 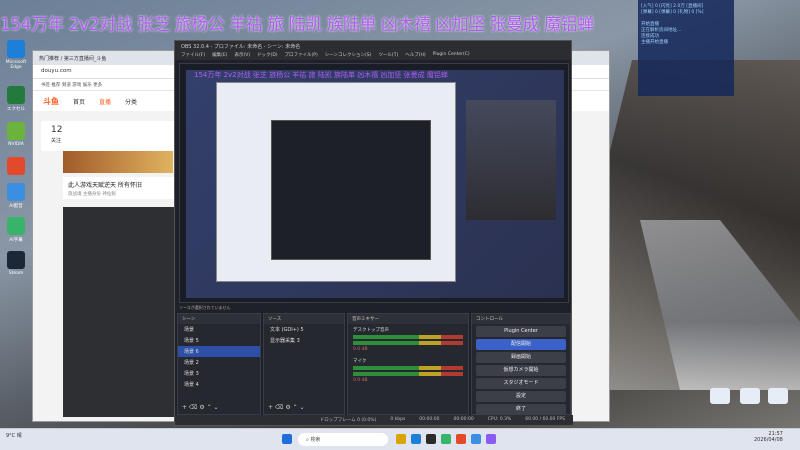 What do you see at coordinates (431, 439) in the screenshot?
I see `obs-icon` at bounding box center [431, 439].